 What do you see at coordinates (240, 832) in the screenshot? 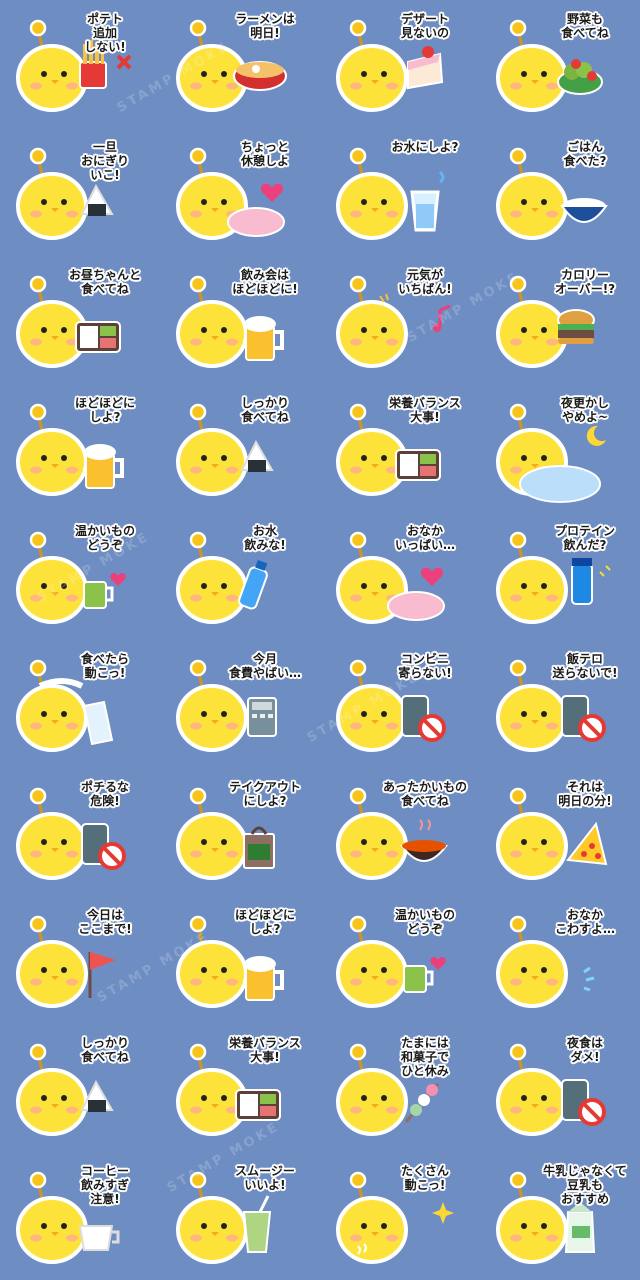
I see `sticker: テイクアウト にしよ?` at bounding box center [240, 832].